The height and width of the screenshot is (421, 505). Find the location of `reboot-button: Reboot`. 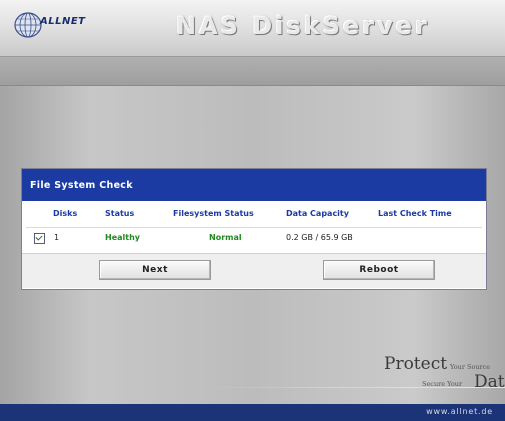

reboot-button: Reboot is located at coordinates (379, 270).